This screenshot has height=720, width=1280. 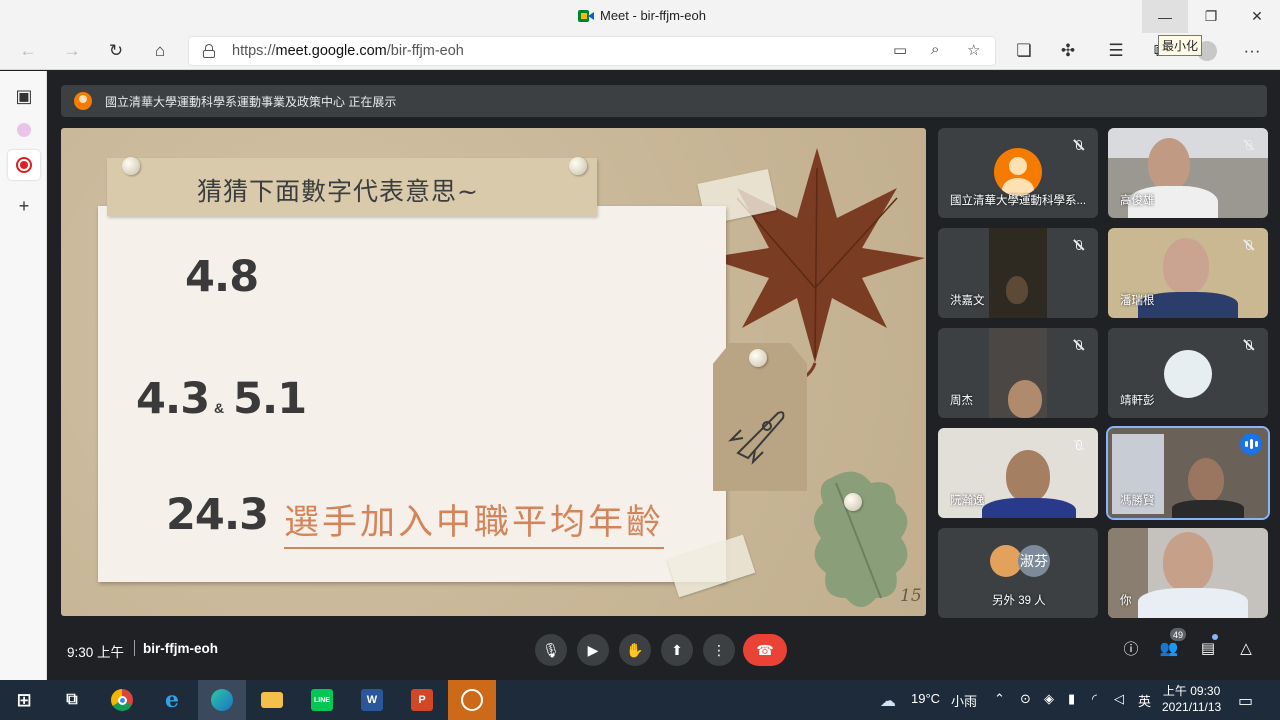 What do you see at coordinates (217, 515) in the screenshot?
I see `number-three: 24.3` at bounding box center [217, 515].